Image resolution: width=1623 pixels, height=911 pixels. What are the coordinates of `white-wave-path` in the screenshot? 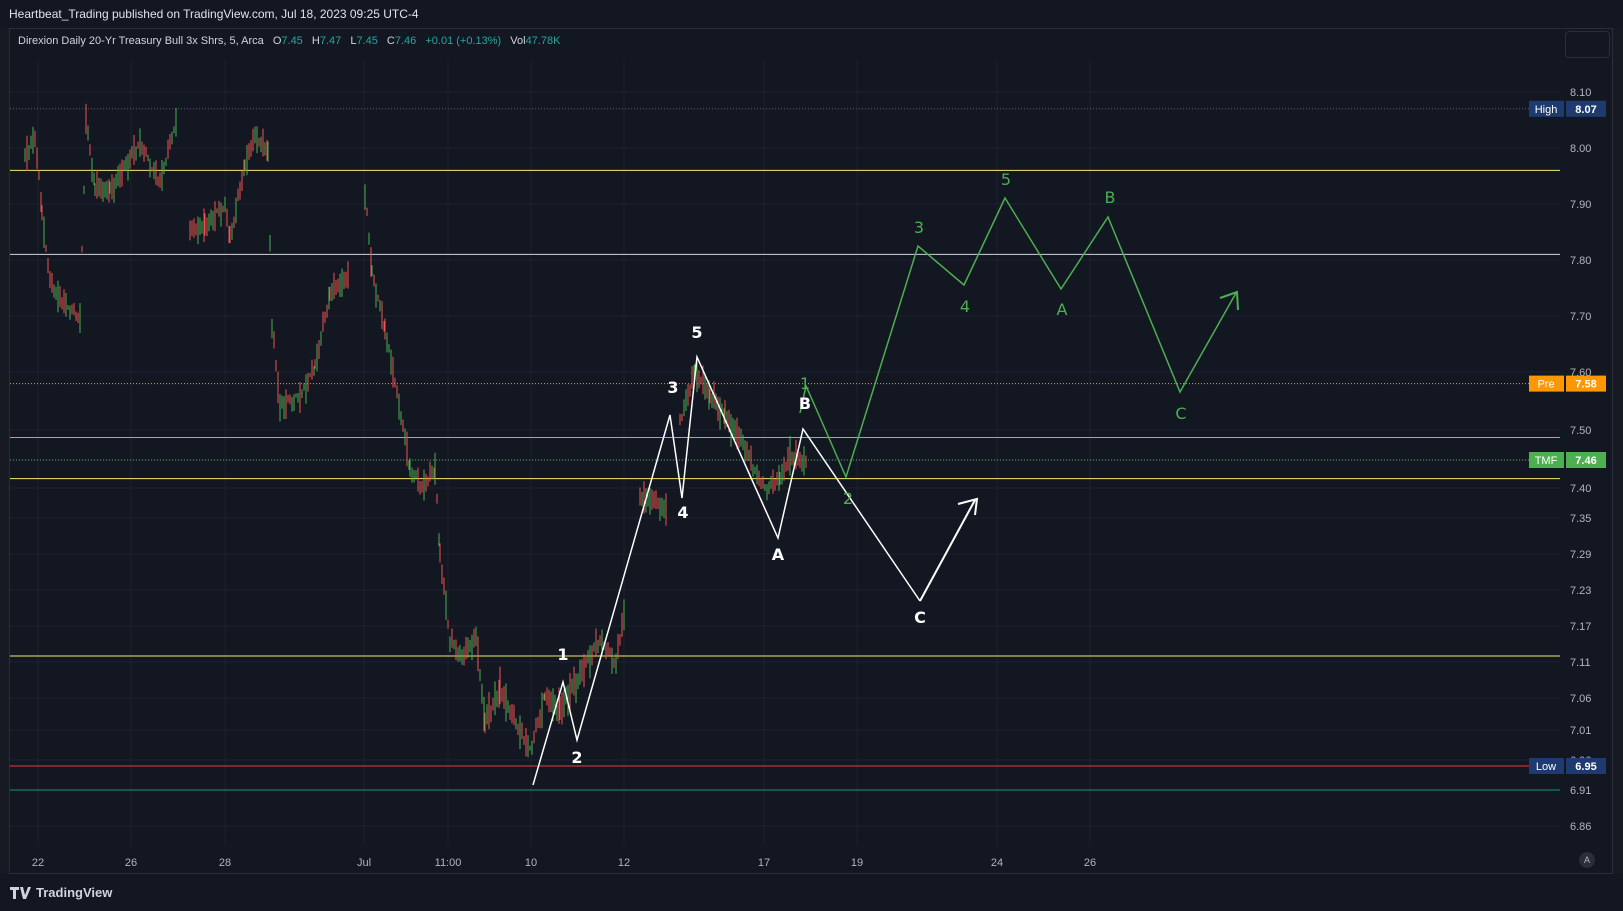 It's located at (726, 570).